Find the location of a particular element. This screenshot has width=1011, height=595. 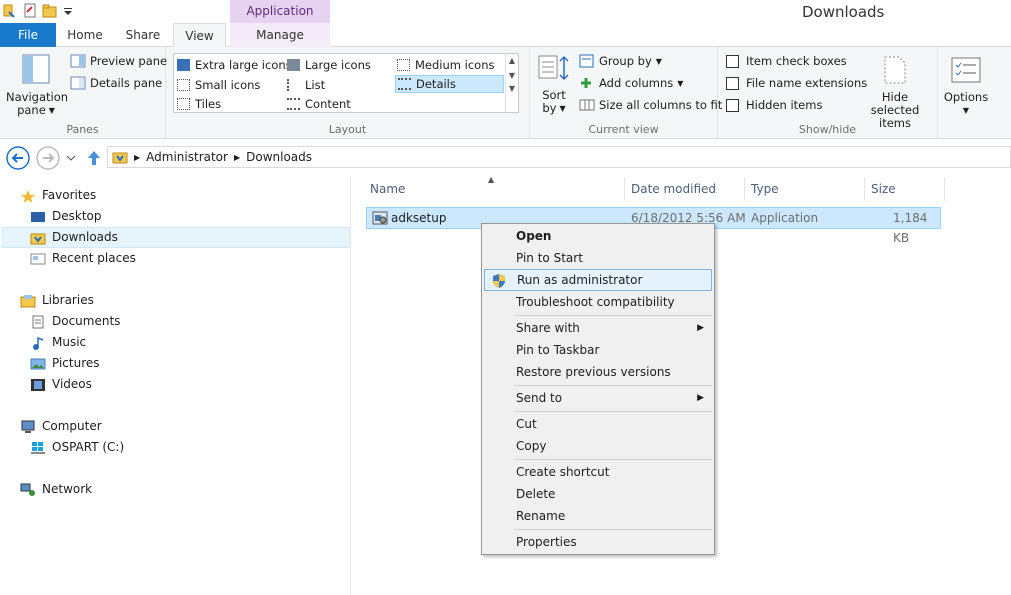

hide-selected-icon is located at coordinates (895, 70).